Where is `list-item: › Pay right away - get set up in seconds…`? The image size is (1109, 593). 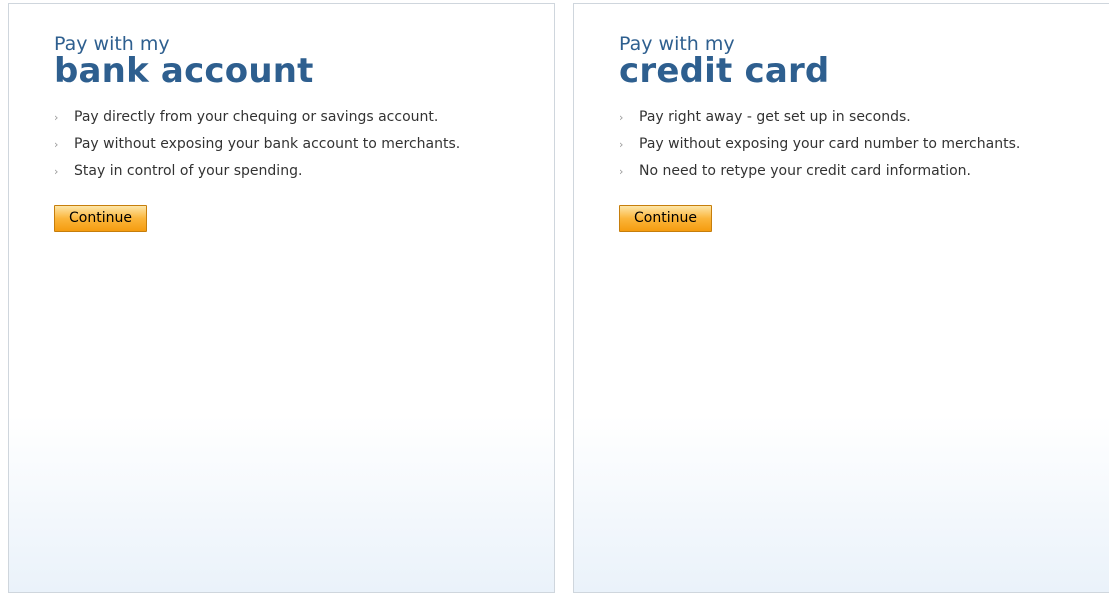
list-item: › Pay right away - get set up in seconds… is located at coordinates (863, 117).